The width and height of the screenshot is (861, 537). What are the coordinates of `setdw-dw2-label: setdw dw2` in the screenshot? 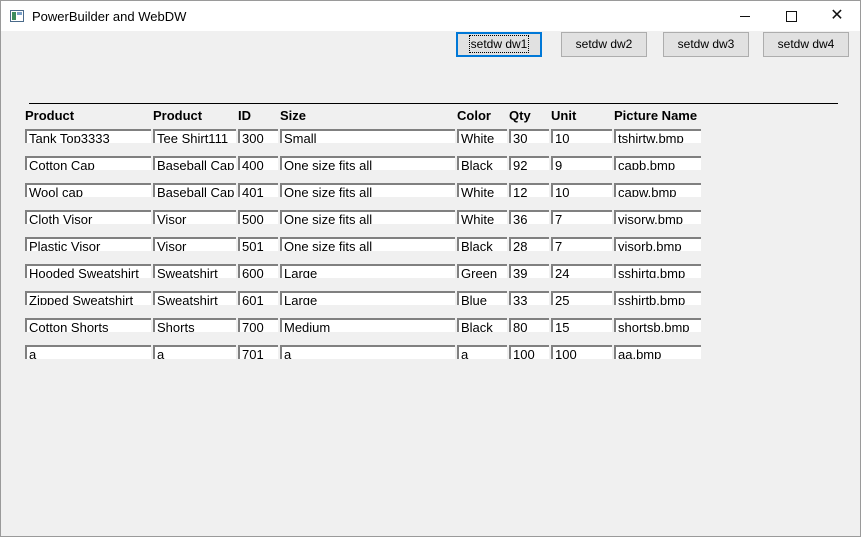 It's located at (604, 44).